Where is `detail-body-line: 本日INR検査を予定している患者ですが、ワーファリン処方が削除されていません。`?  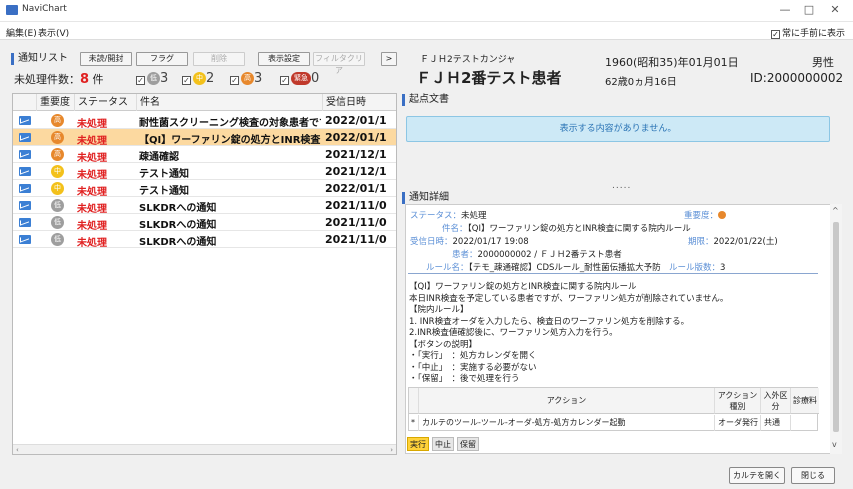 detail-body-line: 本日INR検査を予定している患者ですが、ワーファリン処方が削除されていません。 is located at coordinates (569, 298).